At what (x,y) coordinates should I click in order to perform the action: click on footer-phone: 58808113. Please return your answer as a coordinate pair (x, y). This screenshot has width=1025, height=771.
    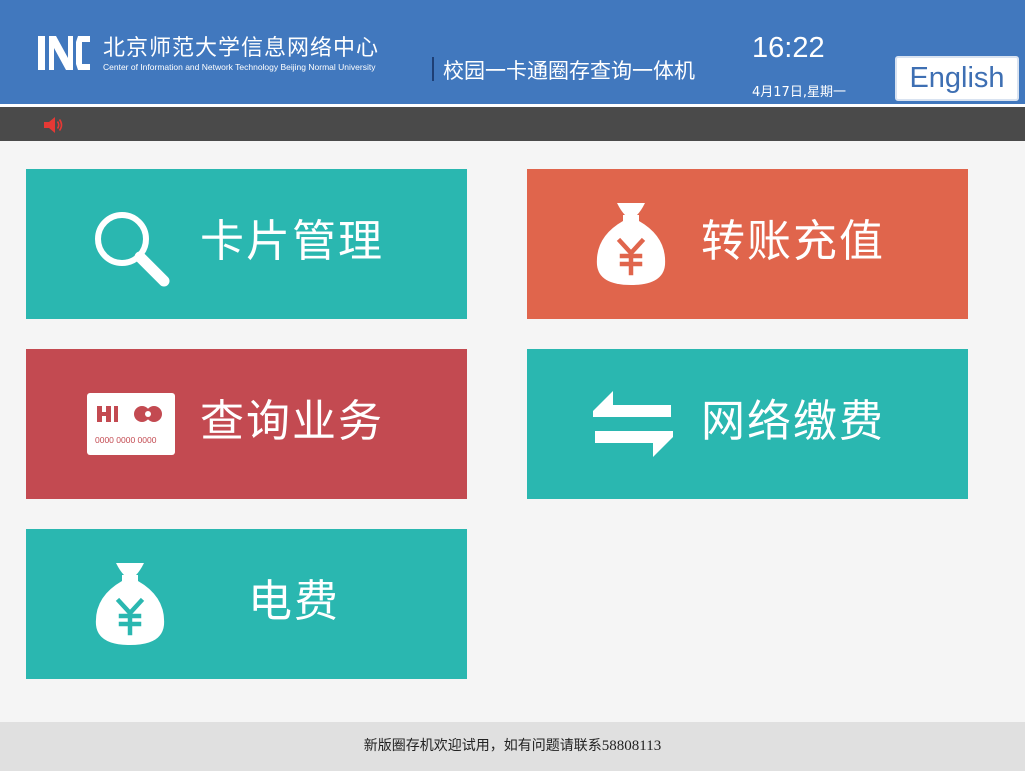
    Looking at the image, I should click on (631, 746).